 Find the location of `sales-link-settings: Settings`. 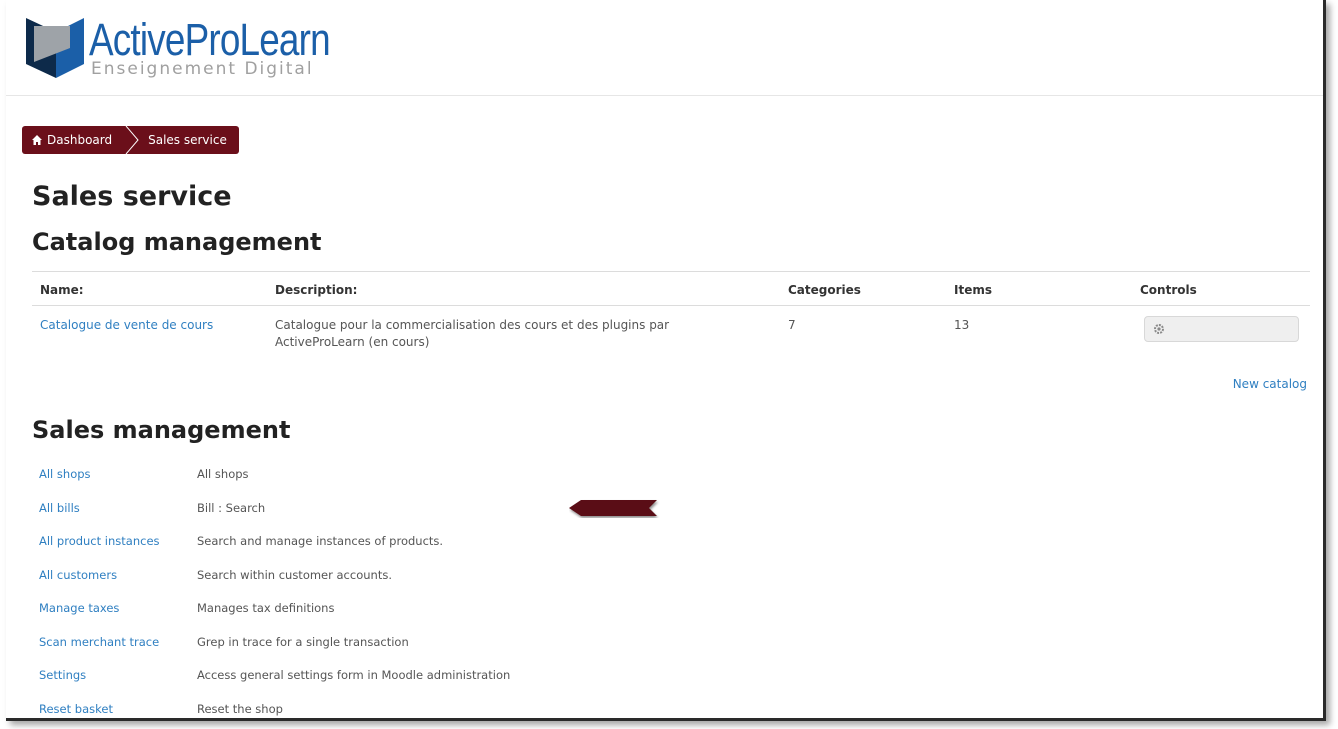

sales-link-settings: Settings is located at coordinates (62, 675).